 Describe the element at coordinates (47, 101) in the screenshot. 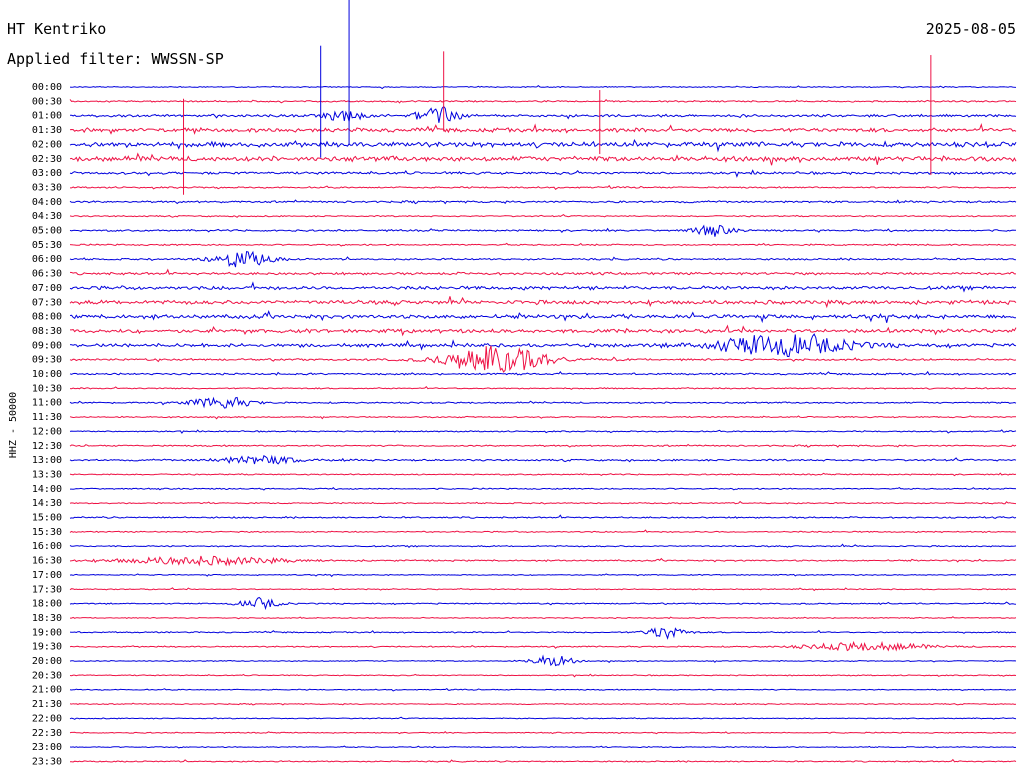

I see `time-tick-label: 00:30` at that location.